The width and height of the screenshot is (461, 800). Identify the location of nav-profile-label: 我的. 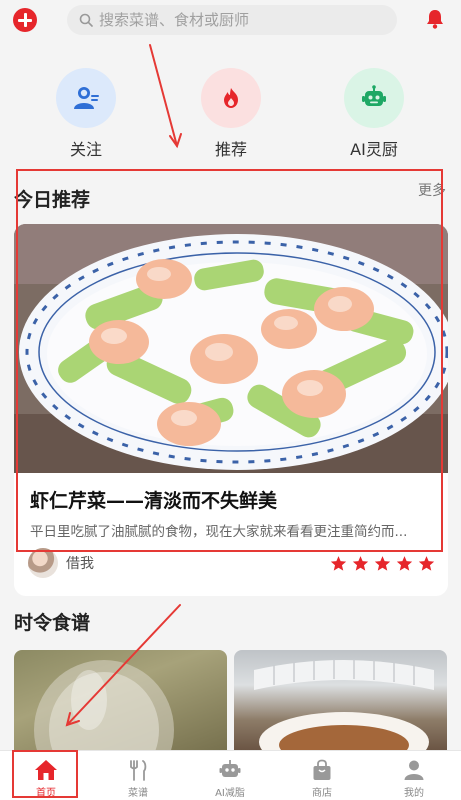
(414, 793).